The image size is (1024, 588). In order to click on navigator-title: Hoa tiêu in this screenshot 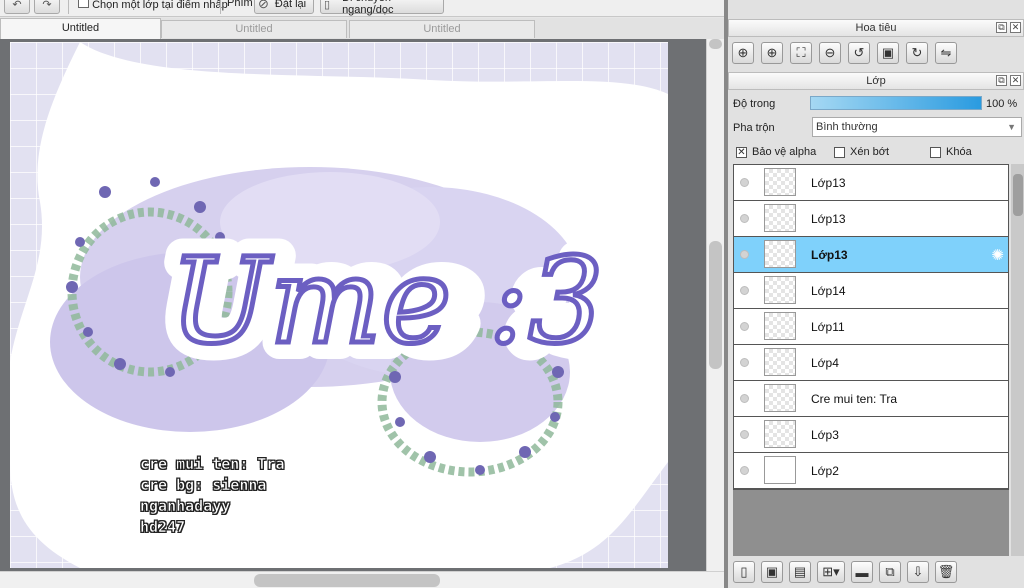, I will do `click(876, 28)`.